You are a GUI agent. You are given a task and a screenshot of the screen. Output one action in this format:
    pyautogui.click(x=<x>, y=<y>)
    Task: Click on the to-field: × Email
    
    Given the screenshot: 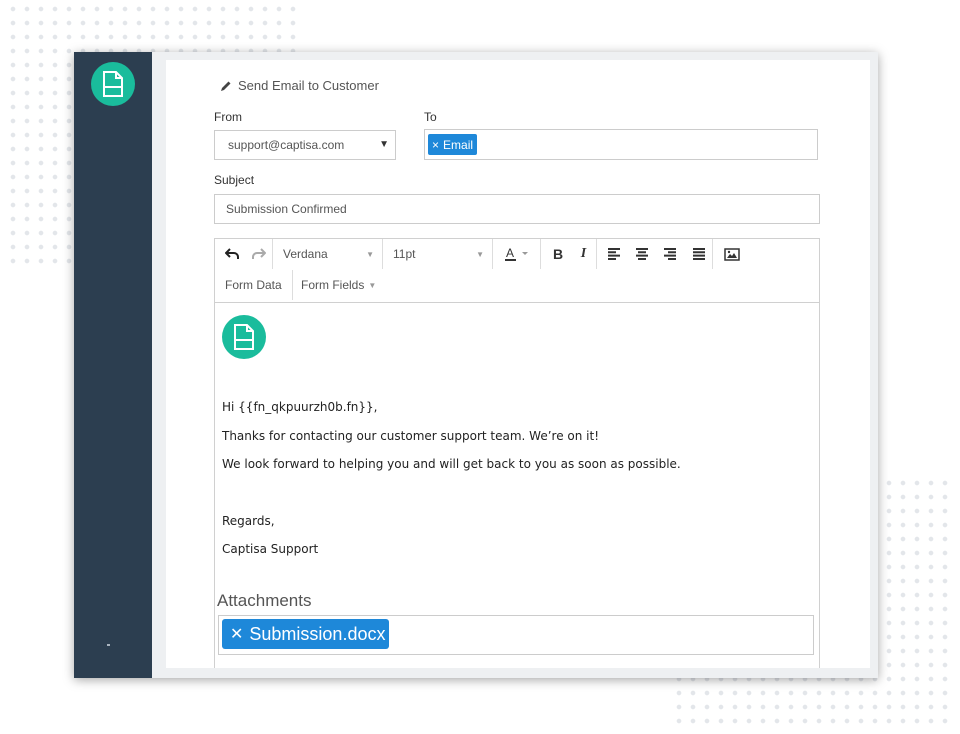 What is the action you would take?
    pyautogui.click(x=621, y=144)
    